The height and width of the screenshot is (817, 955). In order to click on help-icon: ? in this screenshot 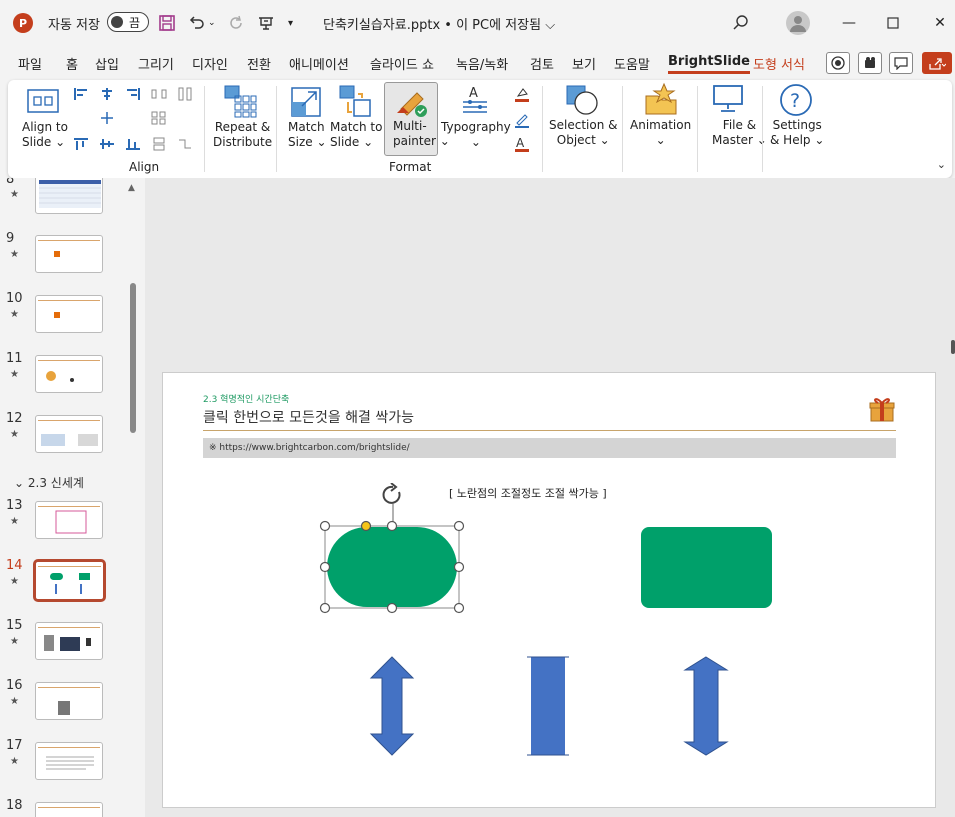, I will do `click(796, 102)`.